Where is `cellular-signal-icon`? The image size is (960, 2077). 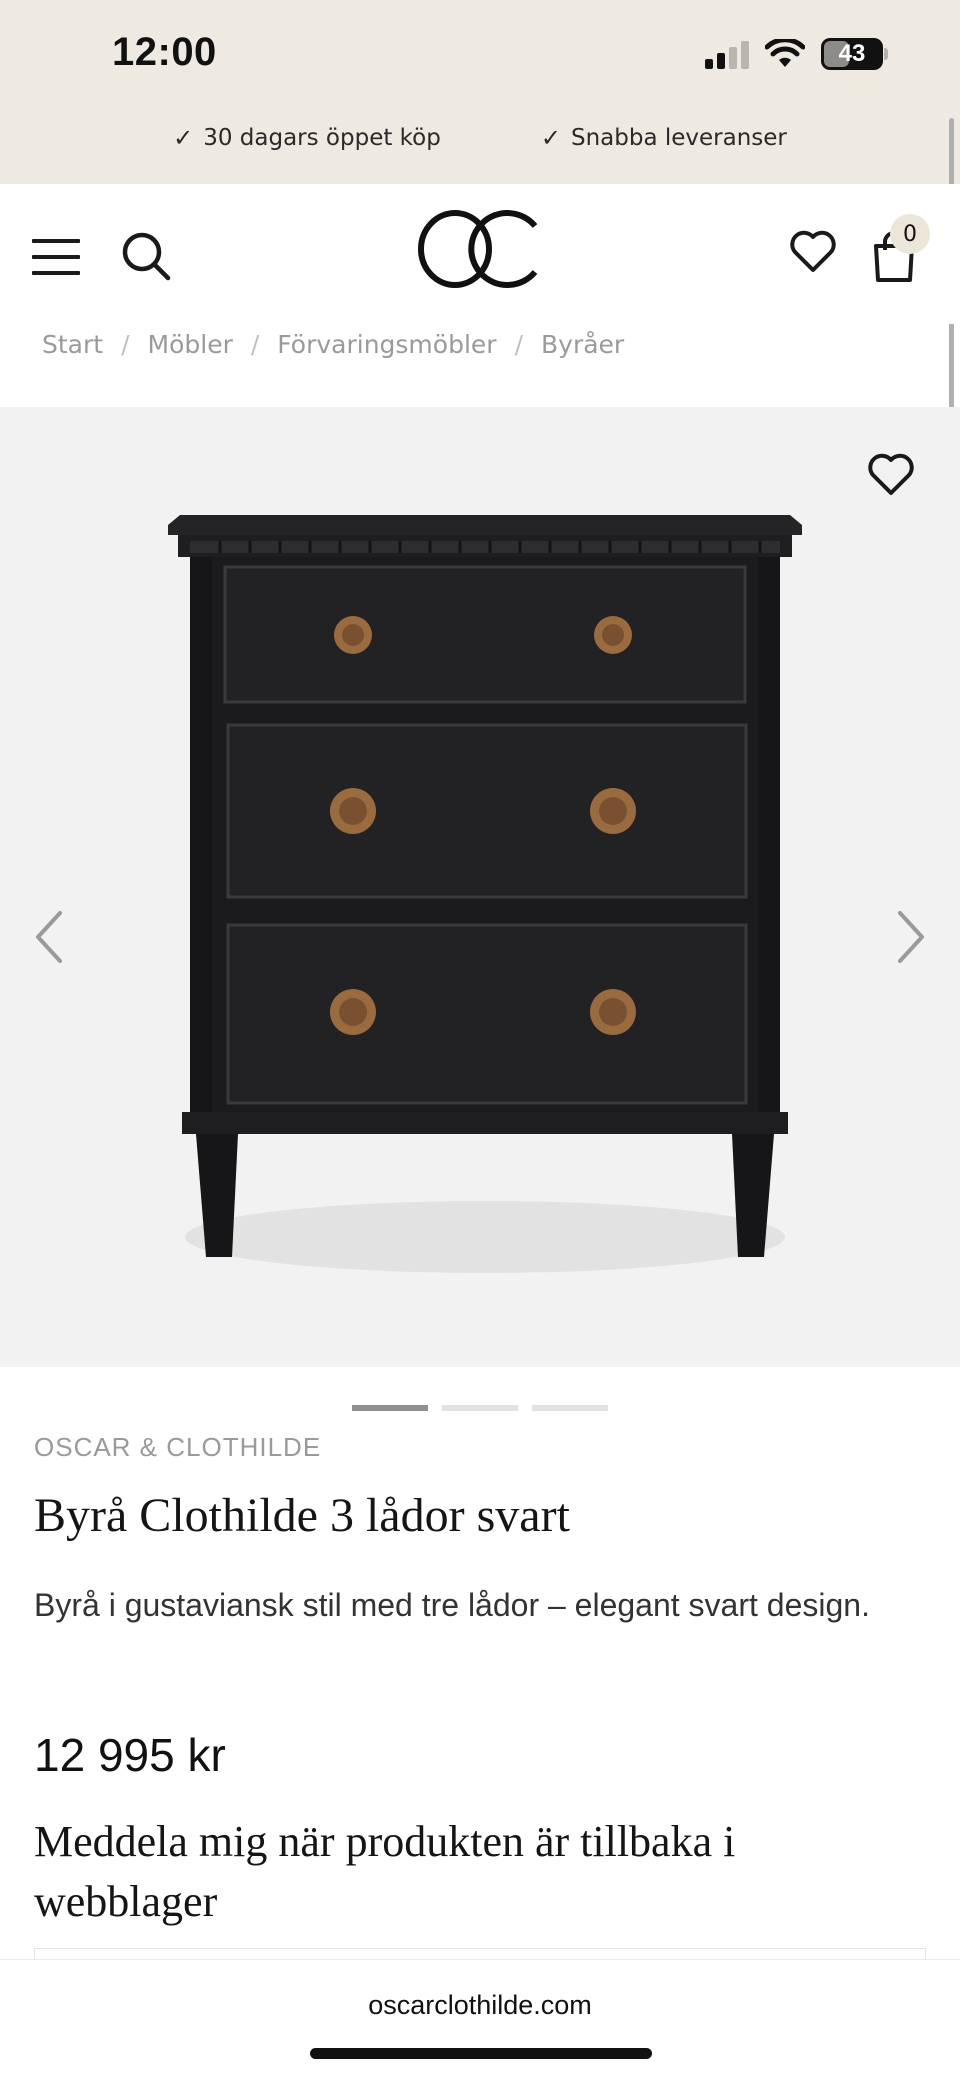 cellular-signal-icon is located at coordinates (727, 54).